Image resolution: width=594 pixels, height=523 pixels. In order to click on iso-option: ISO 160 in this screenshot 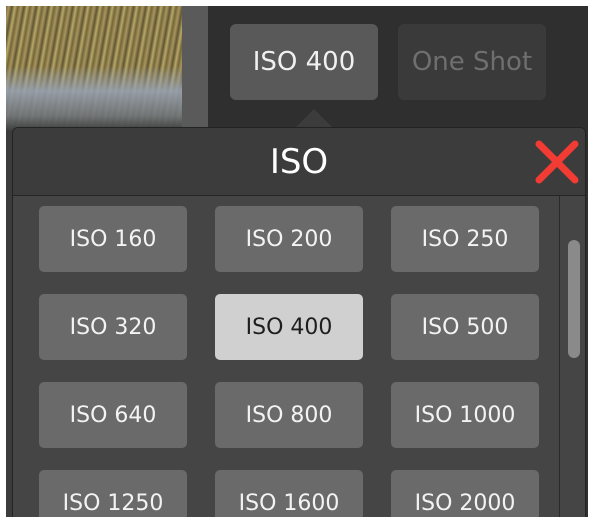, I will do `click(113, 239)`.